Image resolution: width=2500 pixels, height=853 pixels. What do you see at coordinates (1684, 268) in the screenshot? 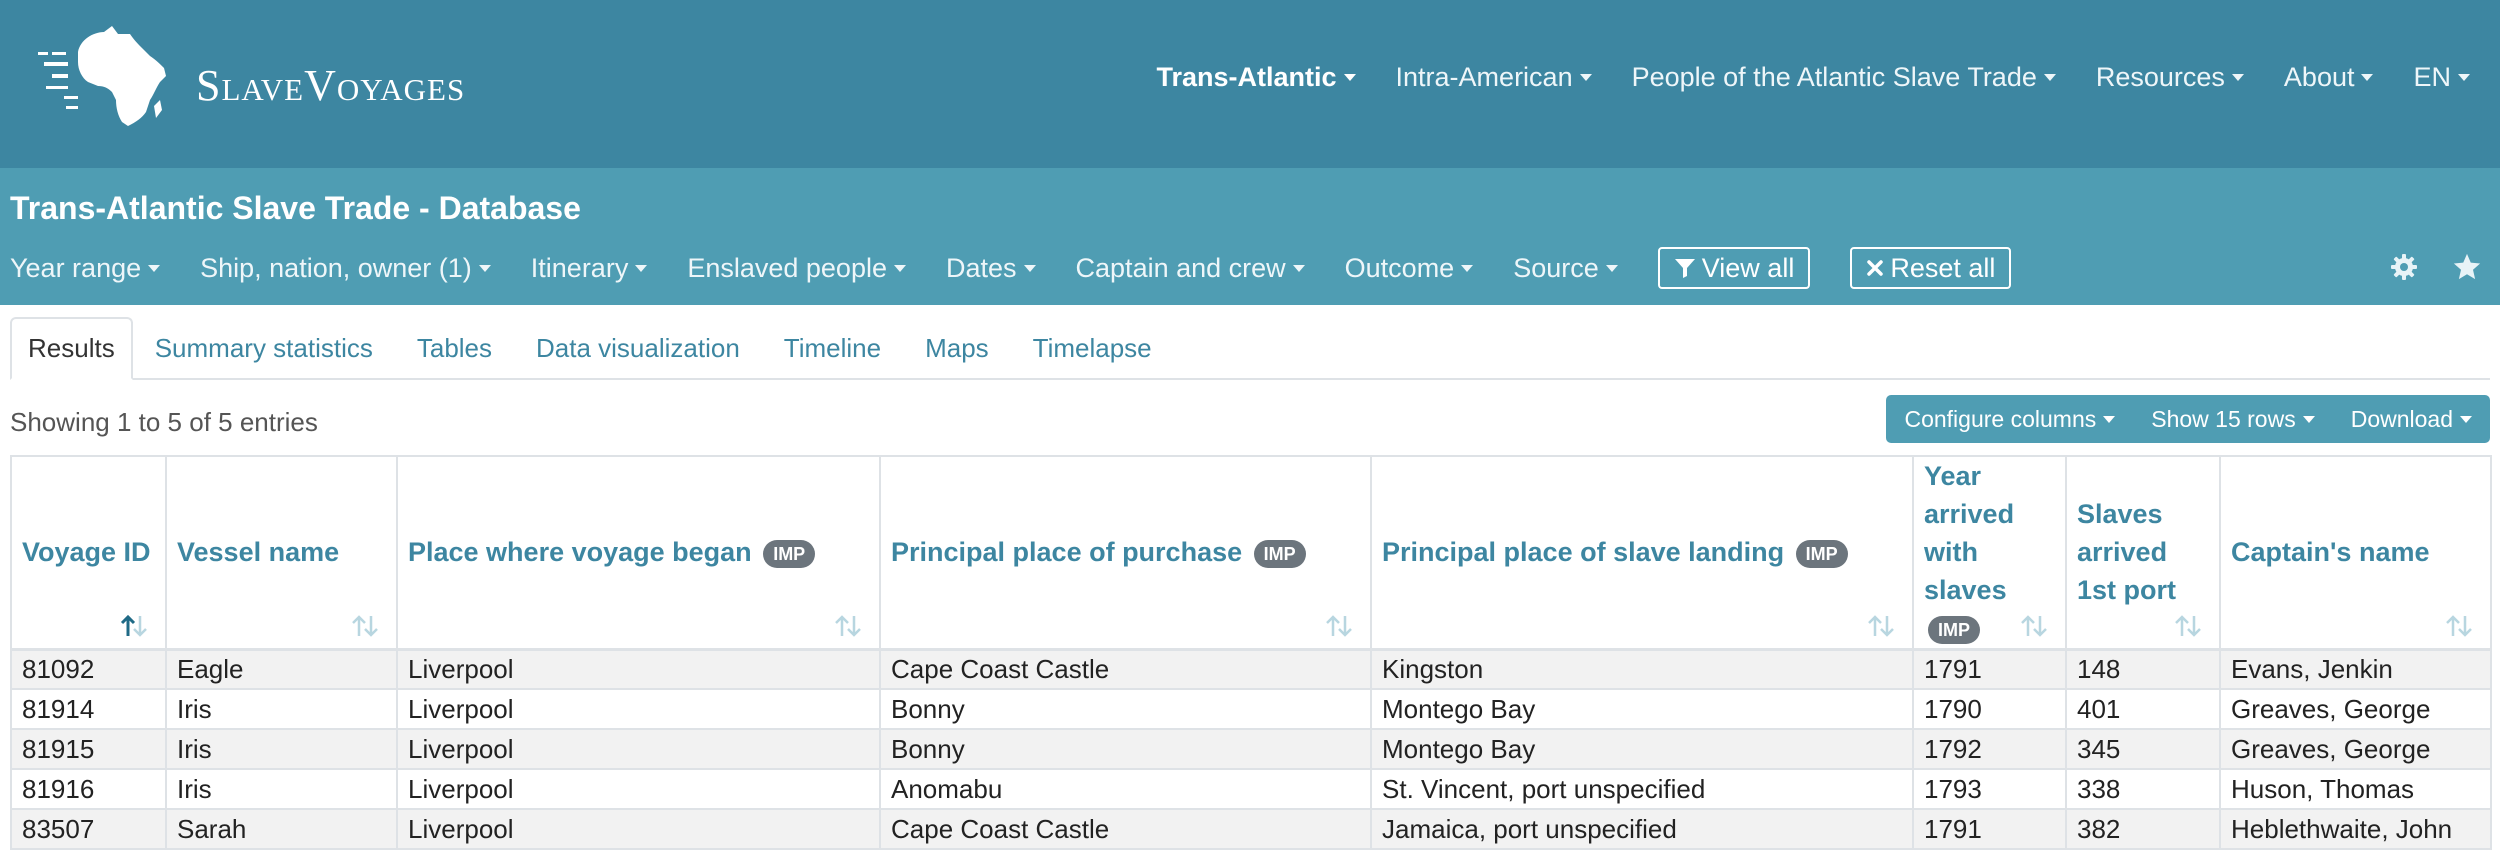
I see `filter-icon` at bounding box center [1684, 268].